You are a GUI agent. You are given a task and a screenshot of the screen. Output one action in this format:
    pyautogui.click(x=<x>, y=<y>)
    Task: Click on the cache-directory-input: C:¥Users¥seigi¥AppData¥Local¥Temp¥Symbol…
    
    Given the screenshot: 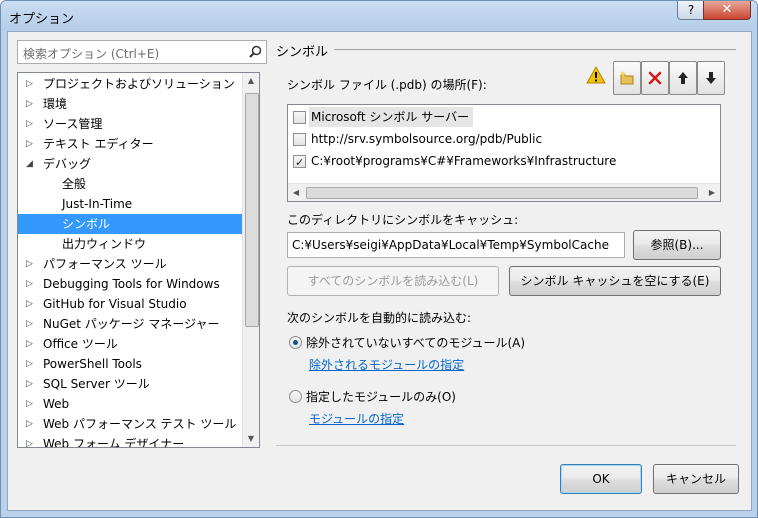 What is the action you would take?
    pyautogui.click(x=456, y=245)
    